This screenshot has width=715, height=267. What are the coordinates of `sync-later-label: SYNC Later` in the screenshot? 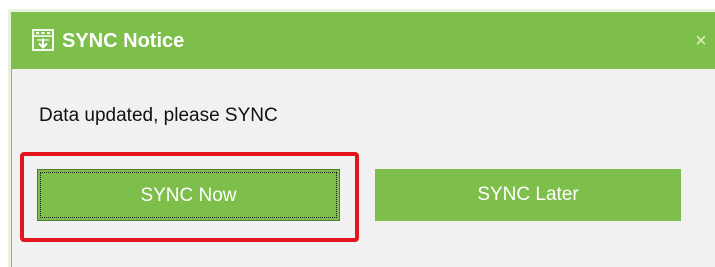 It's located at (528, 194).